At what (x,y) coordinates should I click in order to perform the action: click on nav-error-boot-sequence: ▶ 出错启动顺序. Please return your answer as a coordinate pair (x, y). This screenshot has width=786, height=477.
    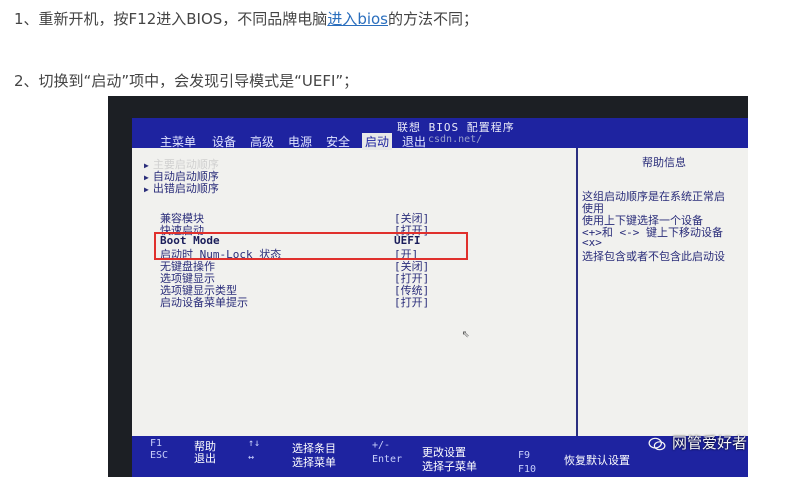
    Looking at the image, I should click on (181, 188).